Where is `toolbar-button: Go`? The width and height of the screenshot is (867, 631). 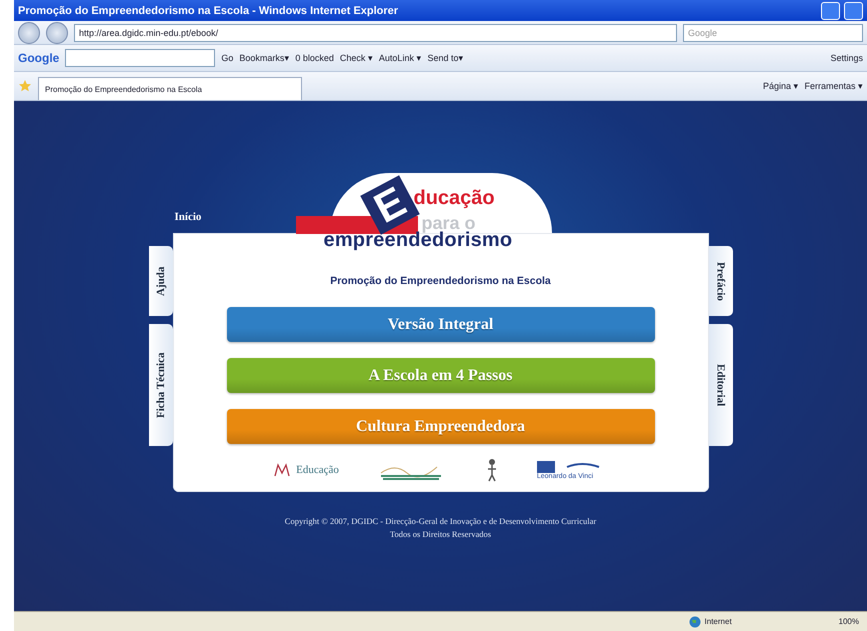
toolbar-button: Go is located at coordinates (227, 58).